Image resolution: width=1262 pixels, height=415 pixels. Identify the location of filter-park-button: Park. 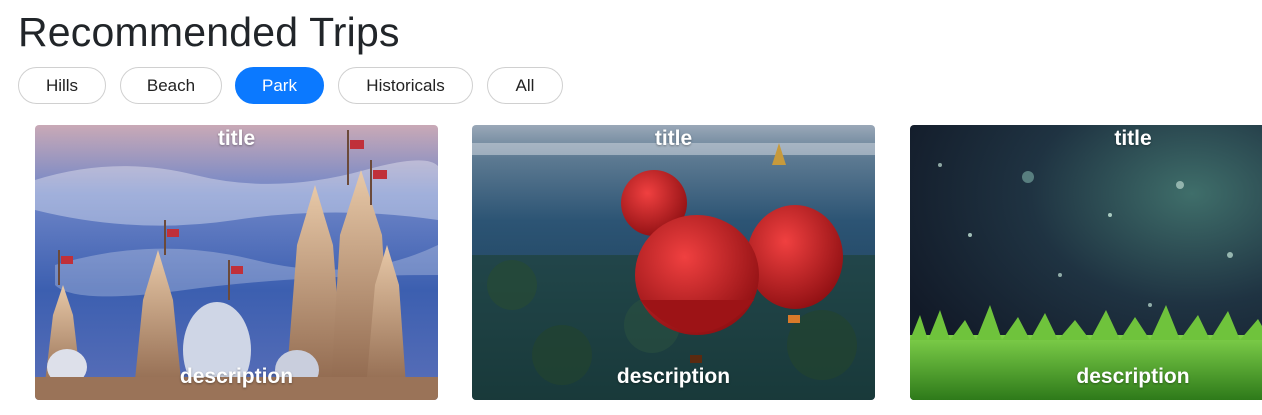
(279, 85).